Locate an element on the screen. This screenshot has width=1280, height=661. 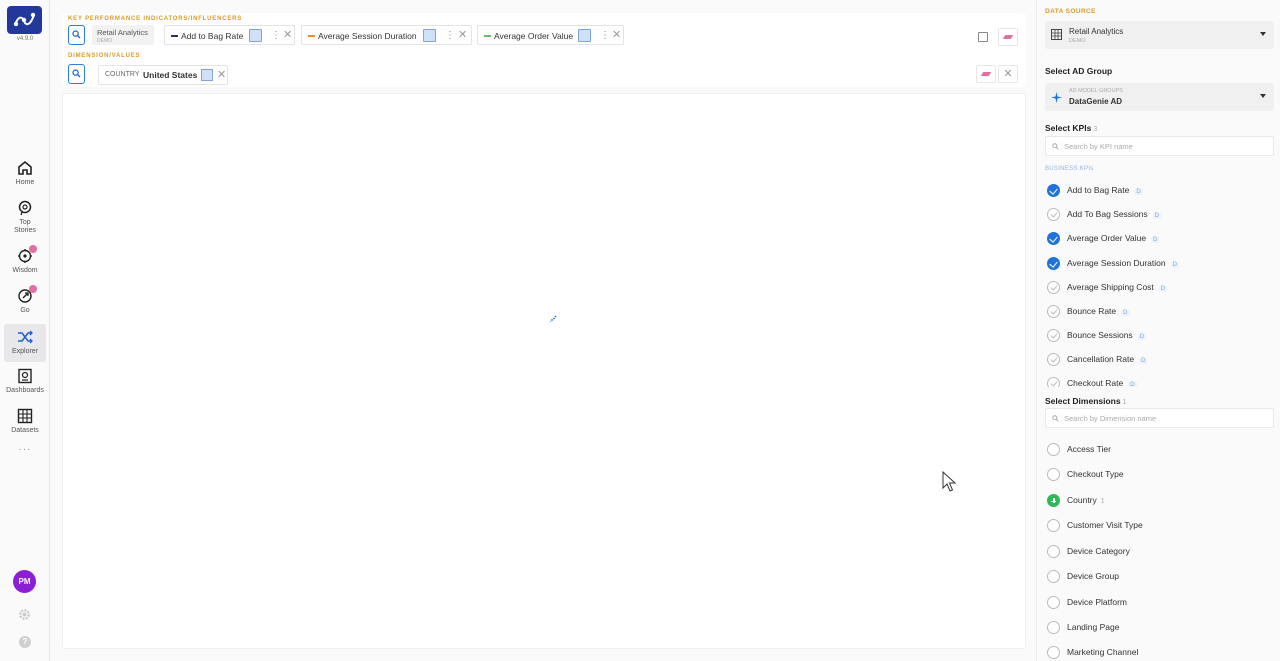
kpi-chip-label: Average Session Duration is located at coordinates (367, 36).